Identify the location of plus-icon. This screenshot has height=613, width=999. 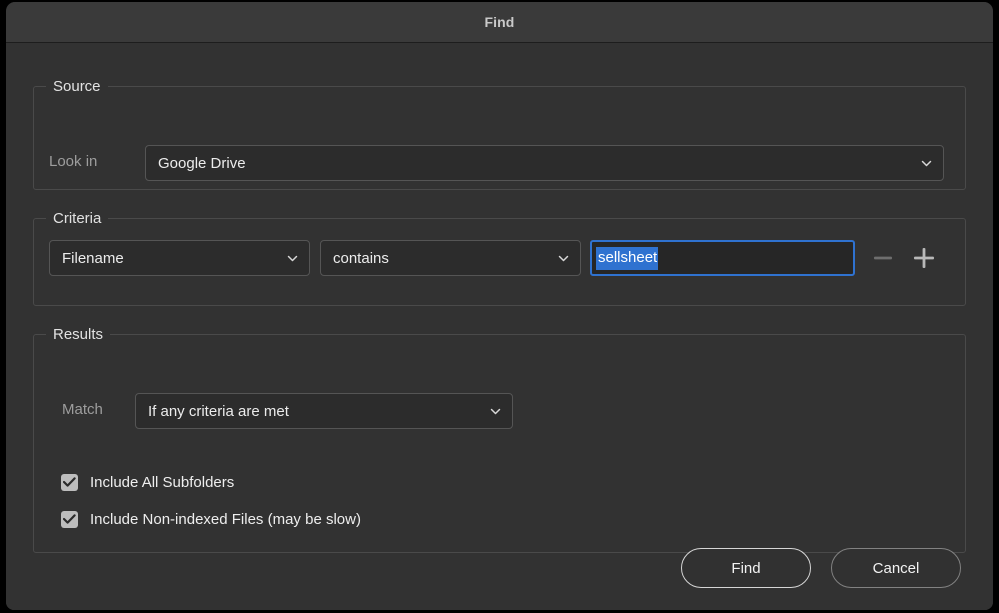
(924, 258).